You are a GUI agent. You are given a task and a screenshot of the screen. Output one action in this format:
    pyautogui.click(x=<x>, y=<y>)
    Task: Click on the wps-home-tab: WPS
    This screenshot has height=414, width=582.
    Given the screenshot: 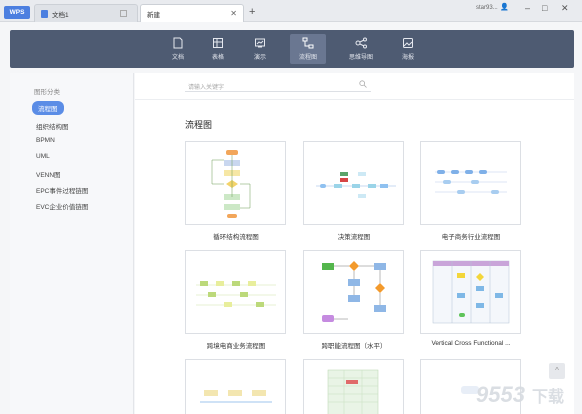 What is the action you would take?
    pyautogui.click(x=17, y=12)
    